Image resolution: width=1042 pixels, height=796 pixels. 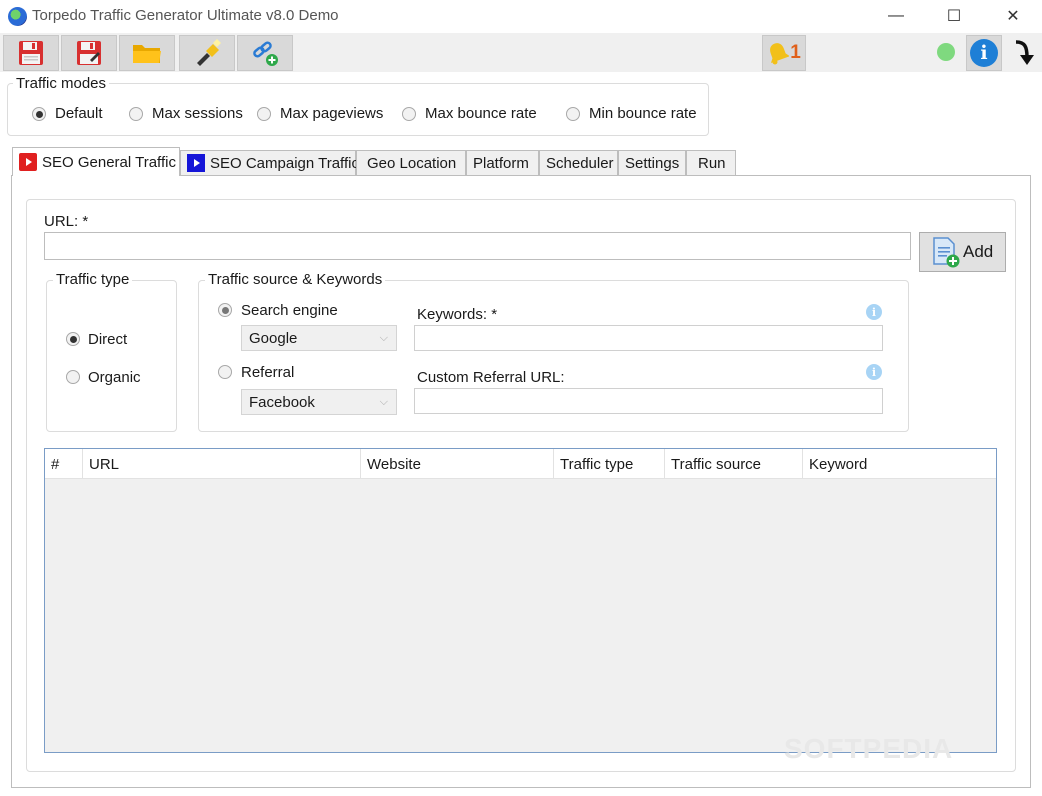 I want to click on url-label: URL: *, so click(x=66, y=221).